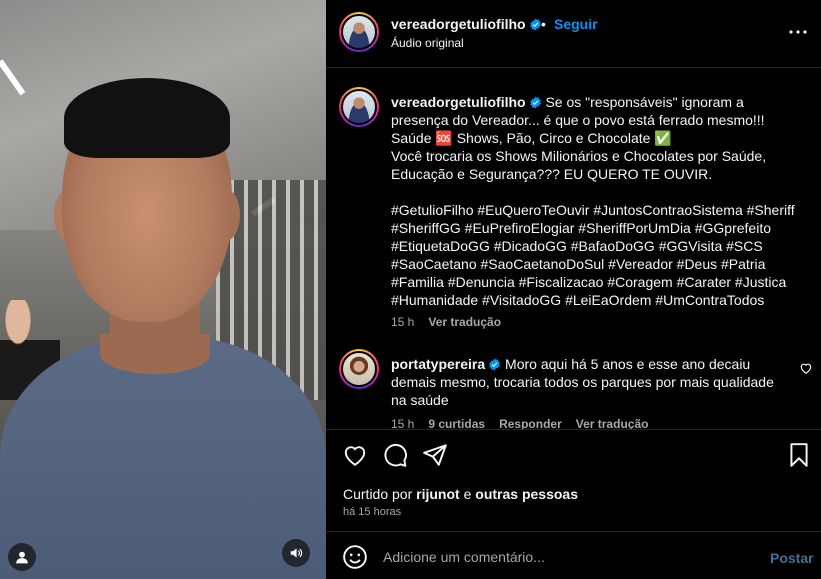 The image size is (821, 579). What do you see at coordinates (147, 118) in the screenshot?
I see `speaker-hair` at bounding box center [147, 118].